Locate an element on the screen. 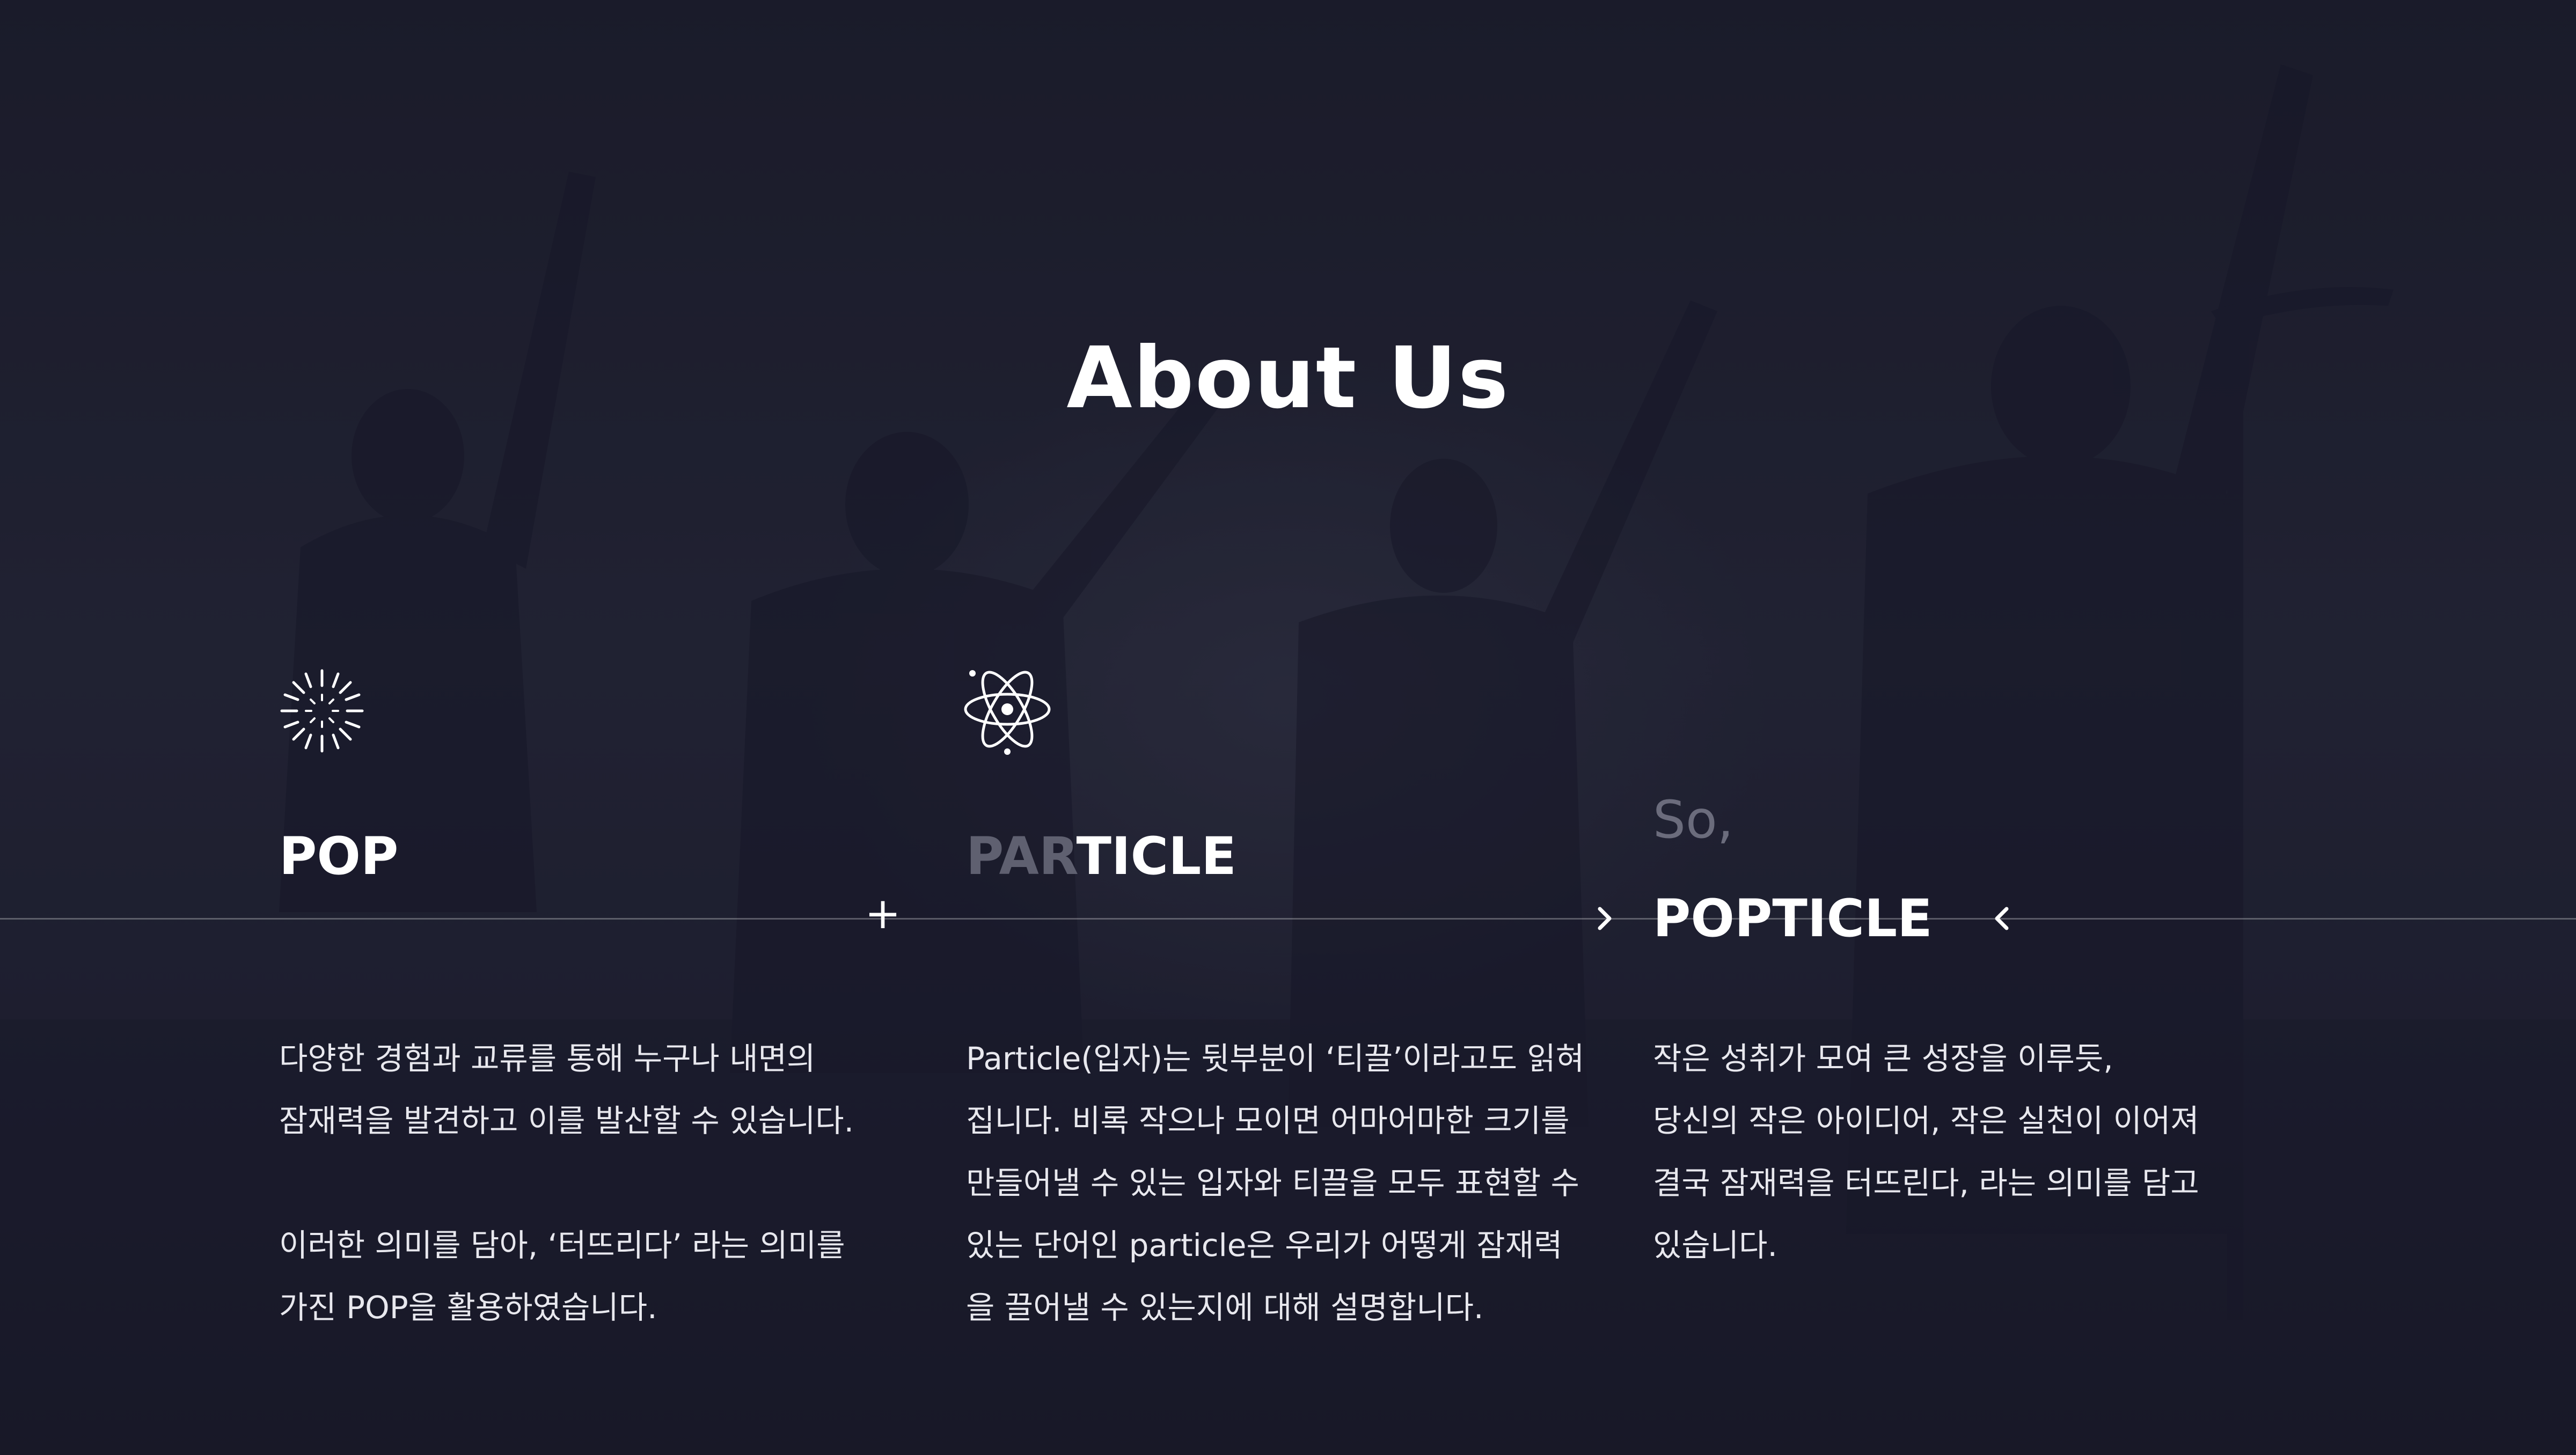 This screenshot has height=1455, width=2576. atom-icon is located at coordinates (1007, 712).